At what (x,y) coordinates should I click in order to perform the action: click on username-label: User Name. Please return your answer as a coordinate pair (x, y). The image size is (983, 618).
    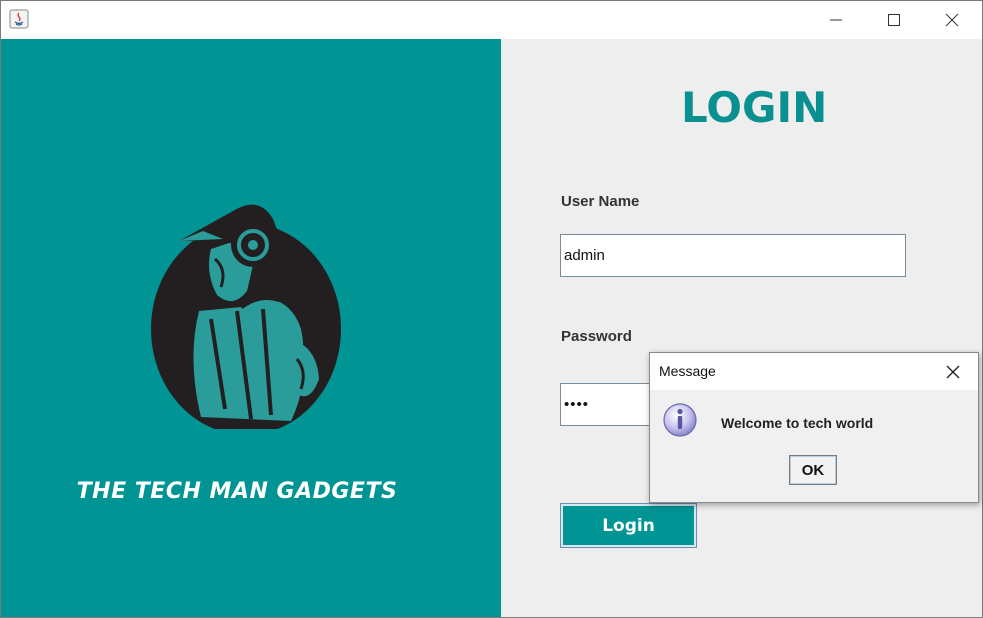
    Looking at the image, I should click on (600, 201).